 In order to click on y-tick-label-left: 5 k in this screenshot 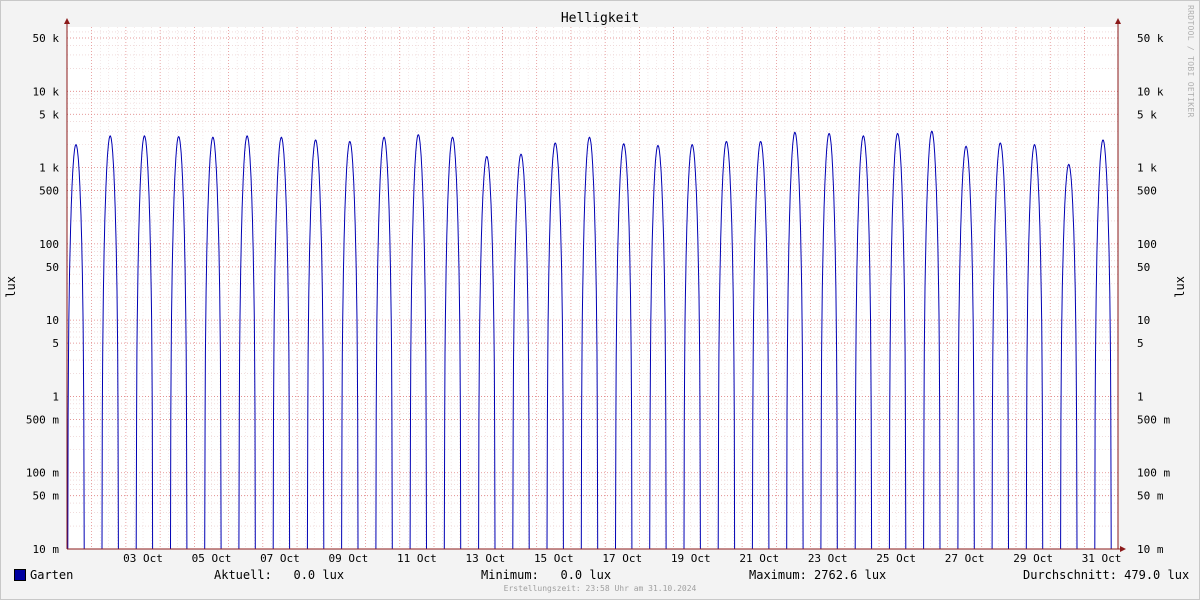, I will do `click(49, 114)`.